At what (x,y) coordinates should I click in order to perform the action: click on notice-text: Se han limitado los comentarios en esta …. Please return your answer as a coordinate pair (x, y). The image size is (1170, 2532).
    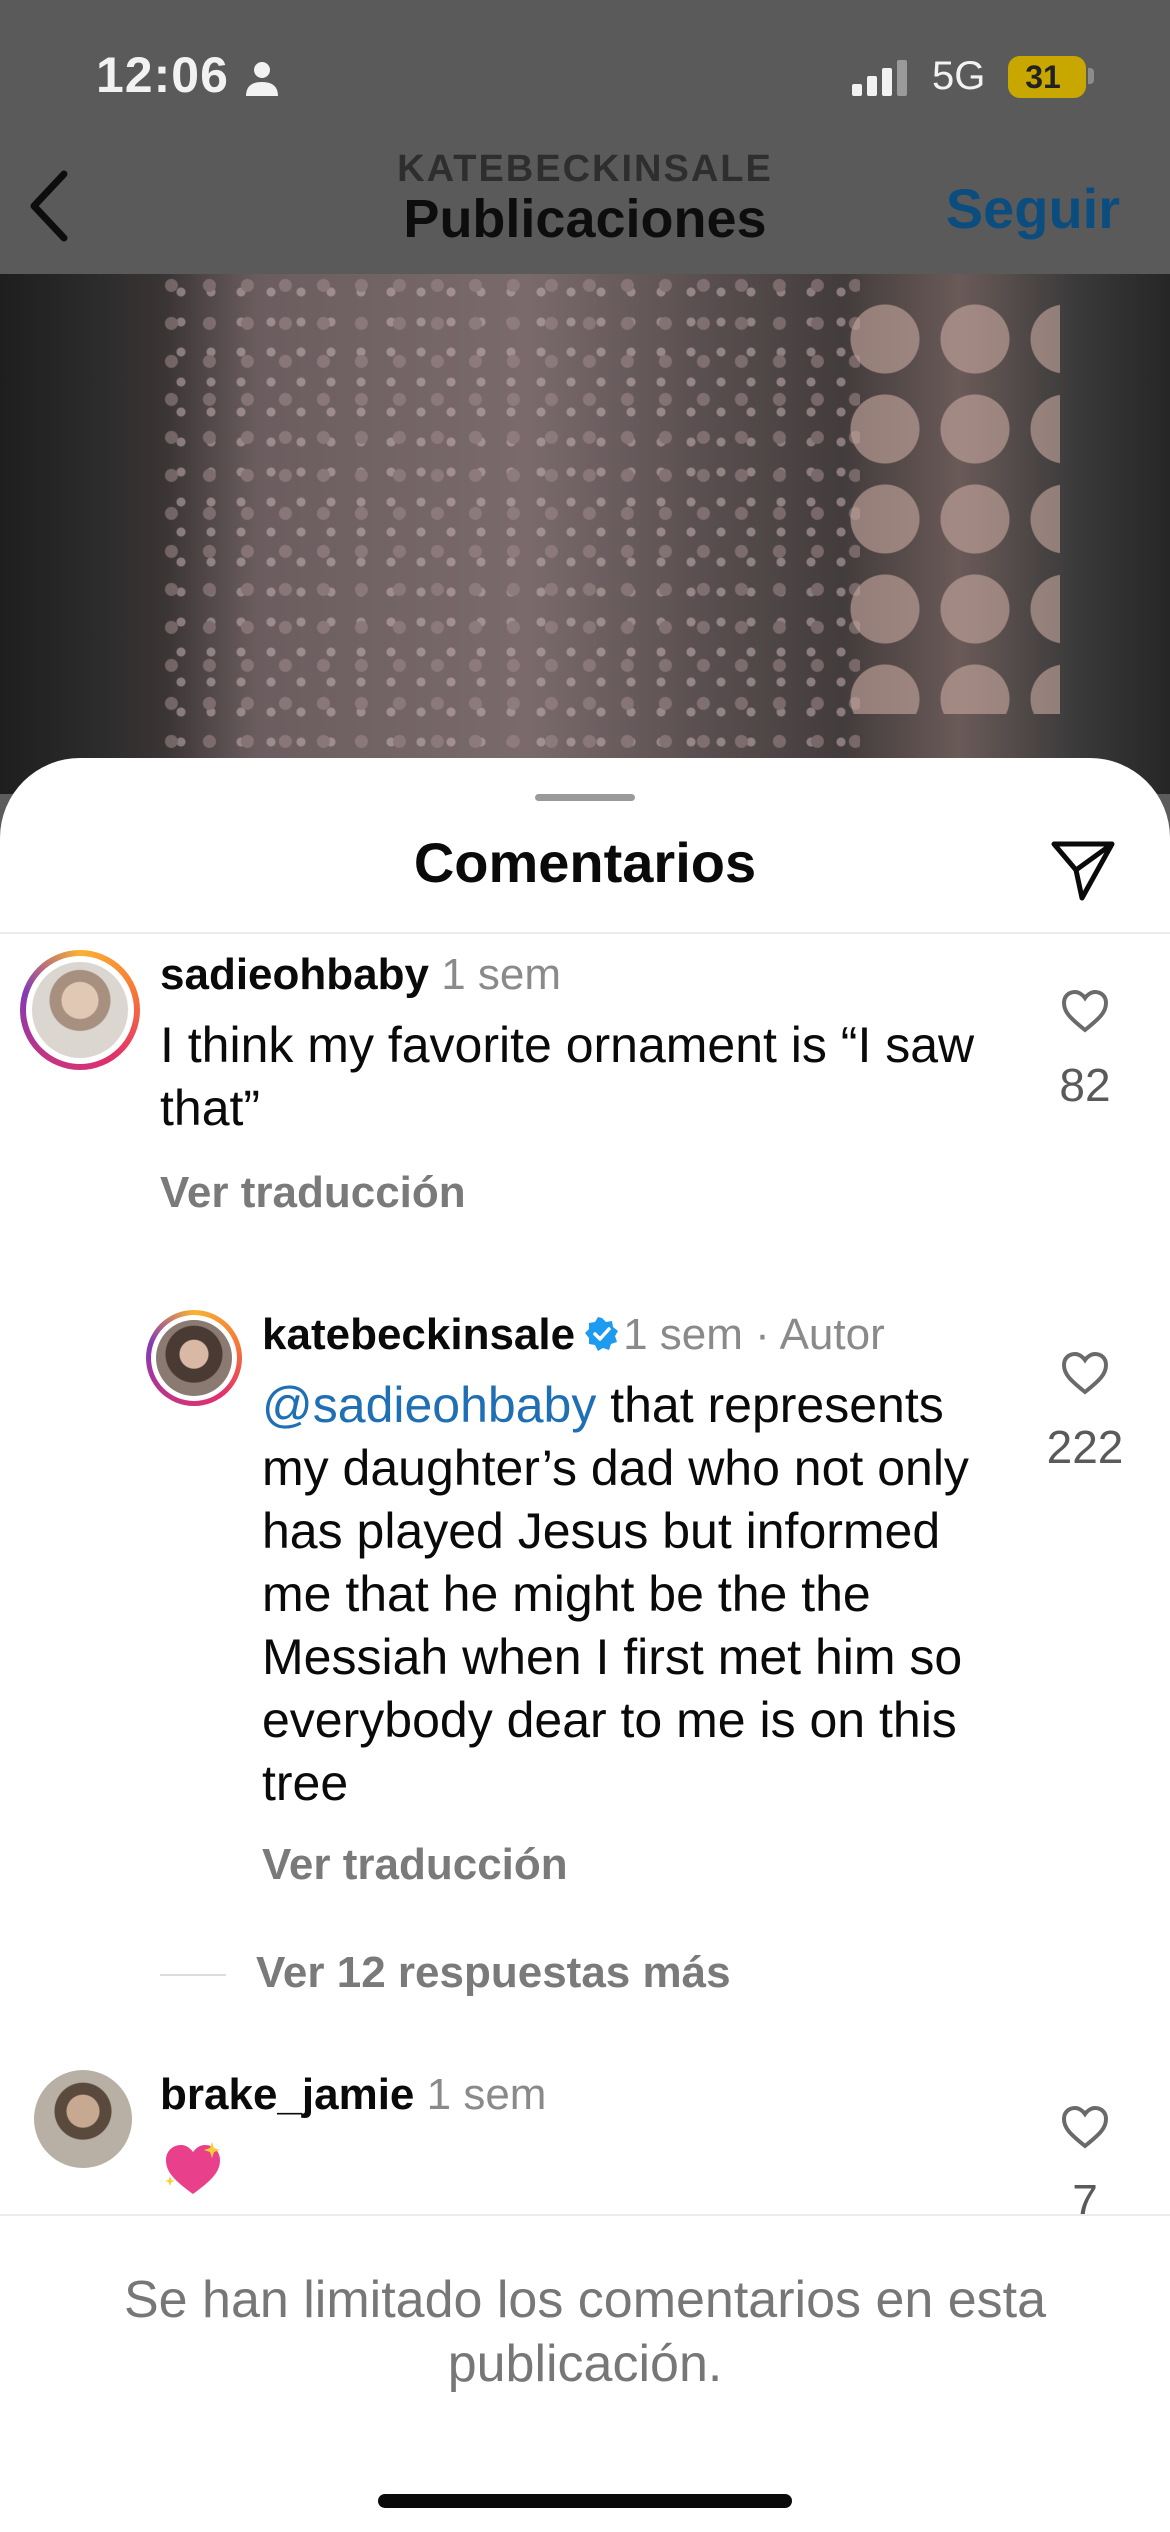
    Looking at the image, I should click on (585, 2332).